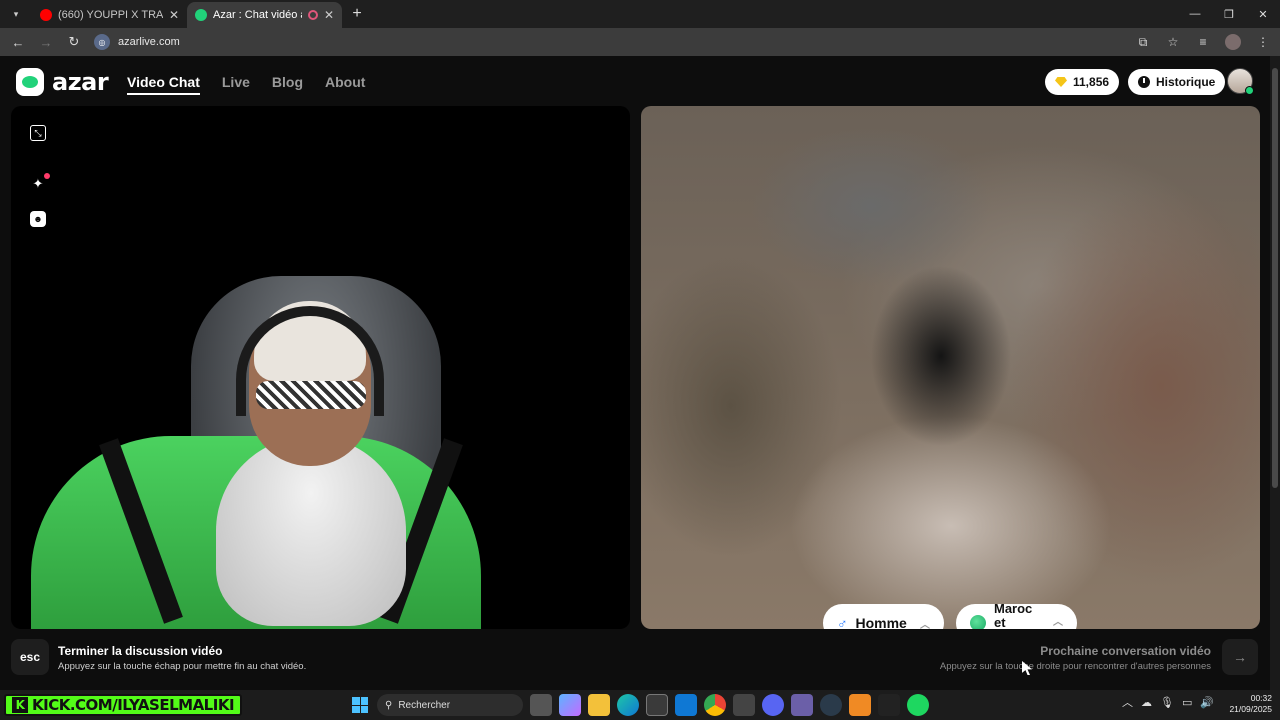 Image resolution: width=1280 pixels, height=720 pixels. I want to click on youtube-favicon-icon, so click(46, 15).